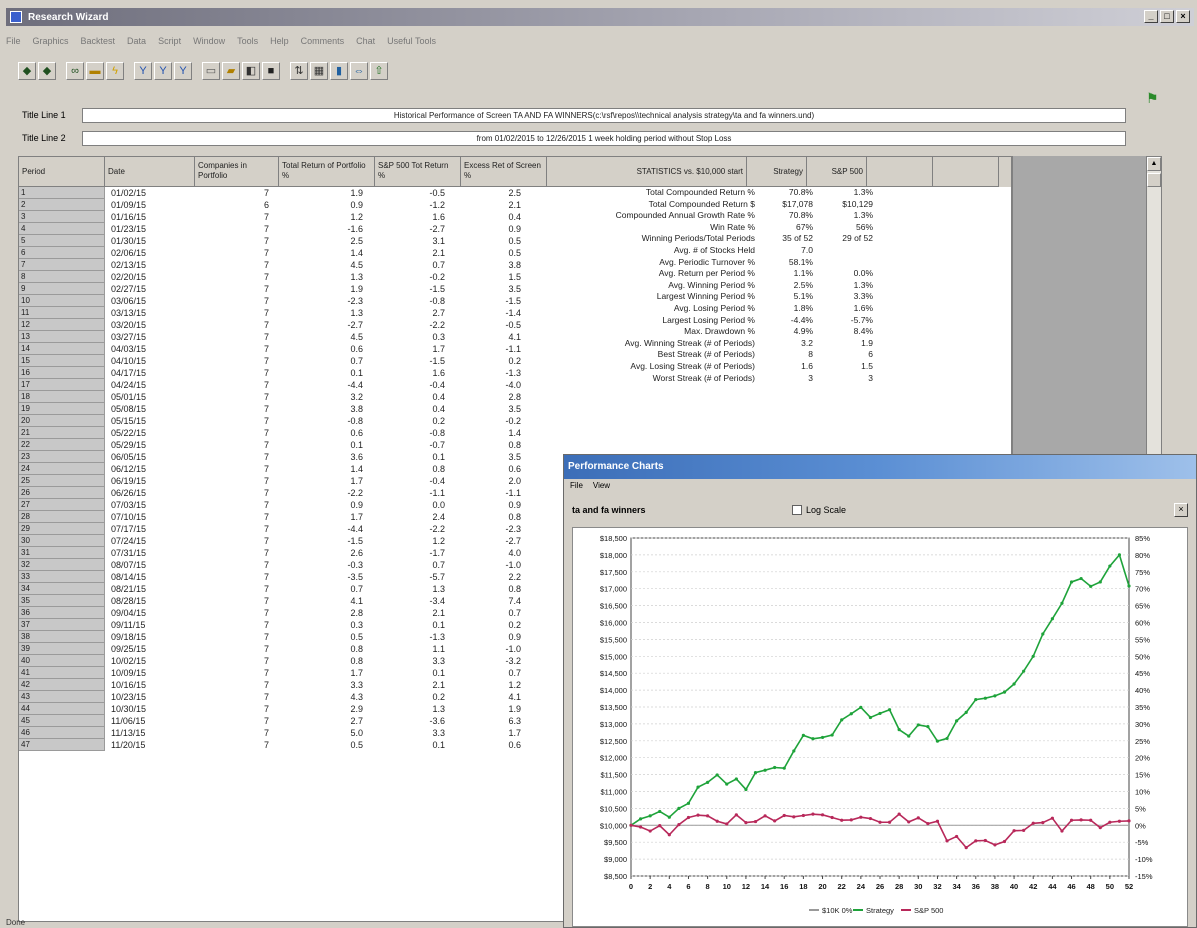 The width and height of the screenshot is (1197, 928). Describe the element at coordinates (62, 385) in the screenshot. I see `period-cell: 17` at that location.